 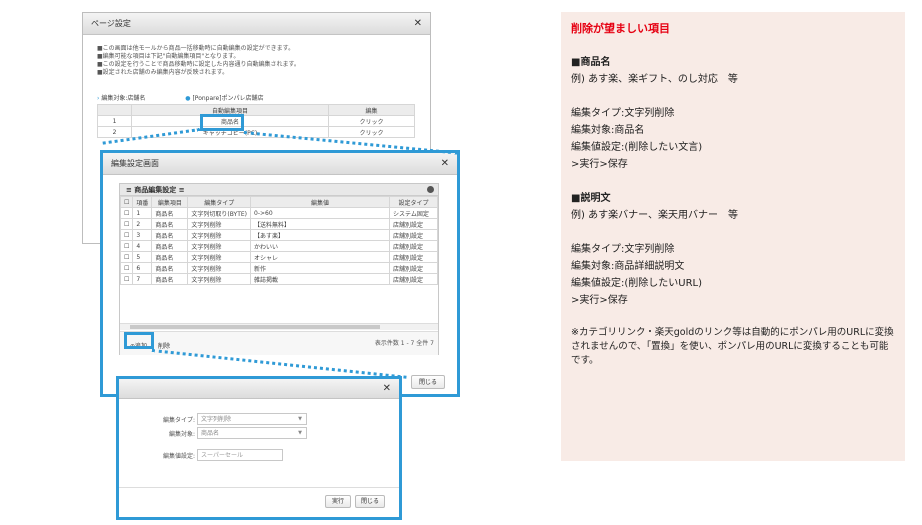 What do you see at coordinates (142, 235) in the screenshot?
I see `row-number: 3` at bounding box center [142, 235].